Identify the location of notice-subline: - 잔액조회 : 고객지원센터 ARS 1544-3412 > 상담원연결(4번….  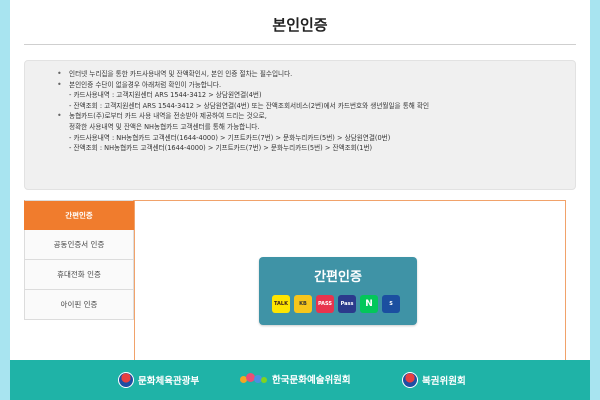
(249, 105).